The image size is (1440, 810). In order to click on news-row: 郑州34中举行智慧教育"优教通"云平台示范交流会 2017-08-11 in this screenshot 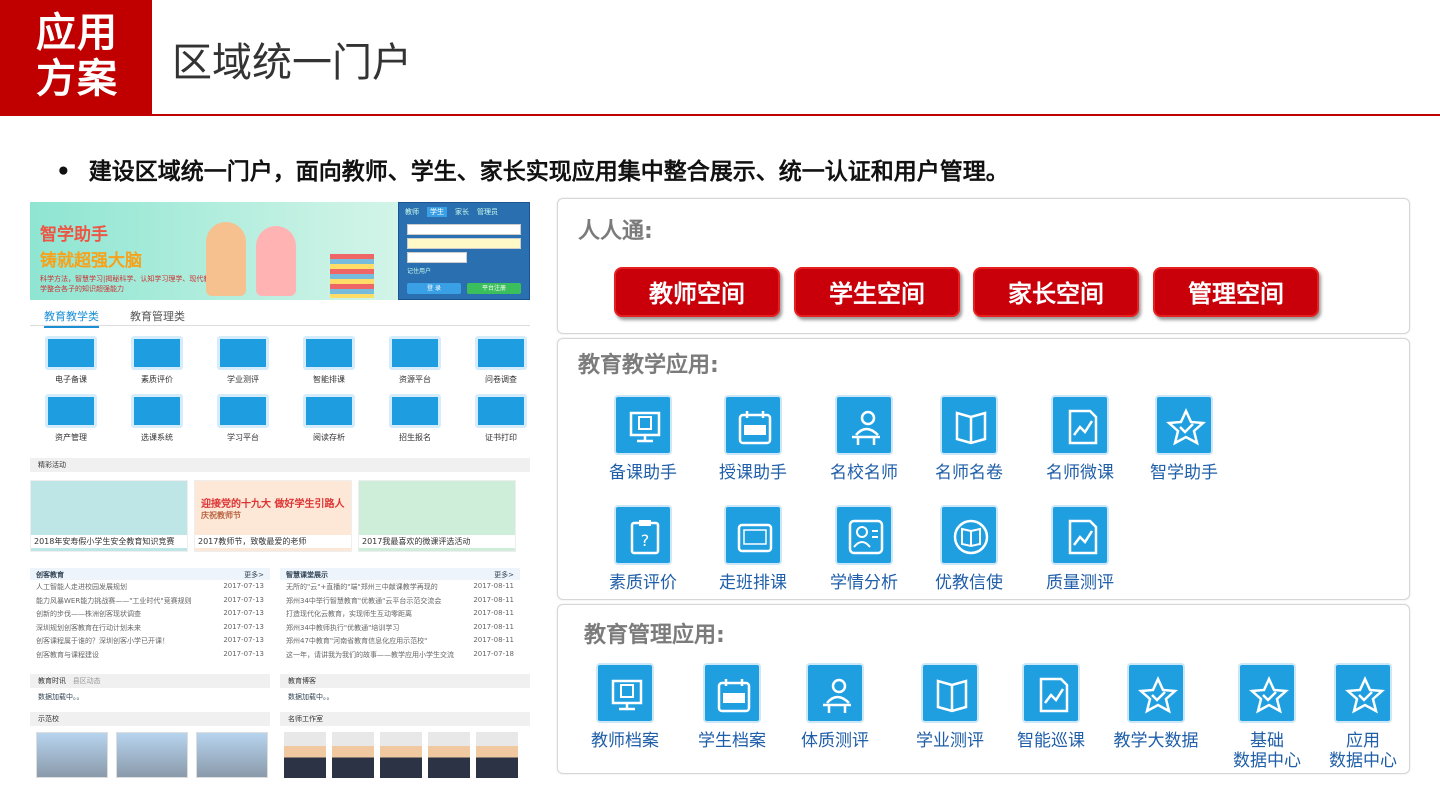, I will do `click(400, 601)`.